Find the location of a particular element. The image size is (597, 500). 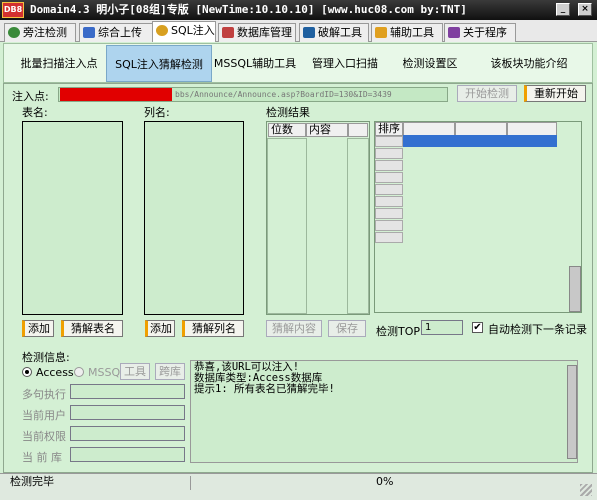

tab-database: 数据库管理 is located at coordinates (257, 32).